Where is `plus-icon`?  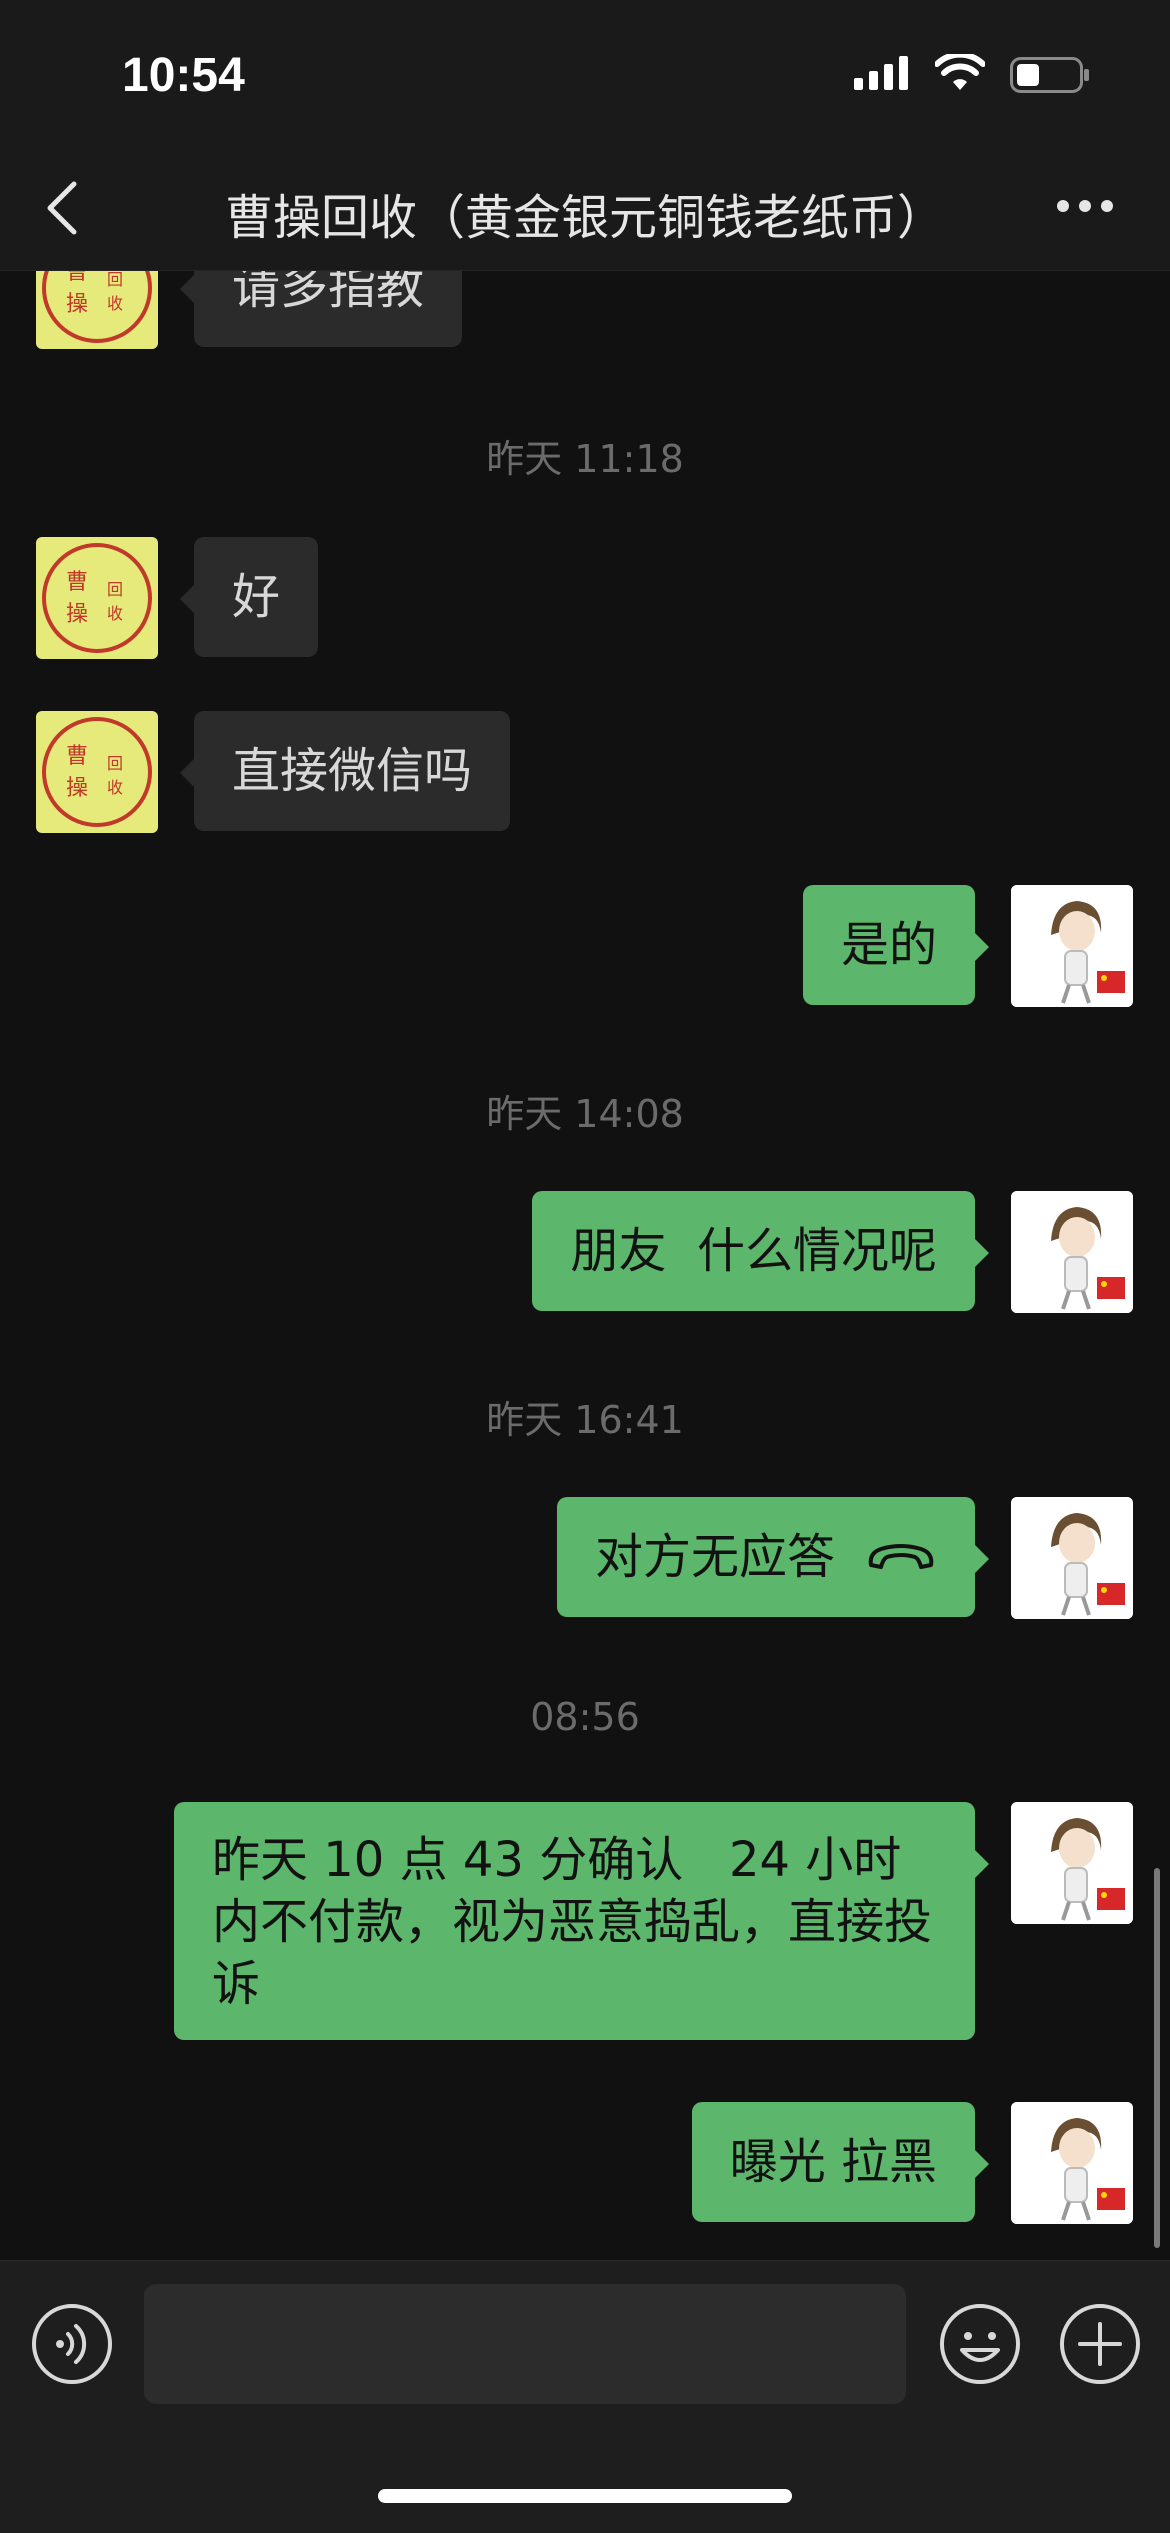 plus-icon is located at coordinates (1100, 2344).